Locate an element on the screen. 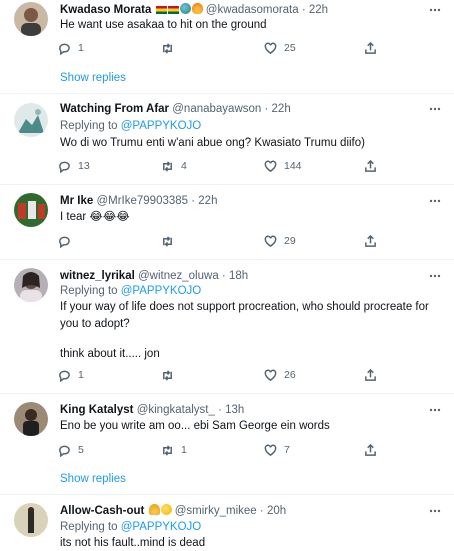  handle: @kingkatalyst_ is located at coordinates (176, 410).